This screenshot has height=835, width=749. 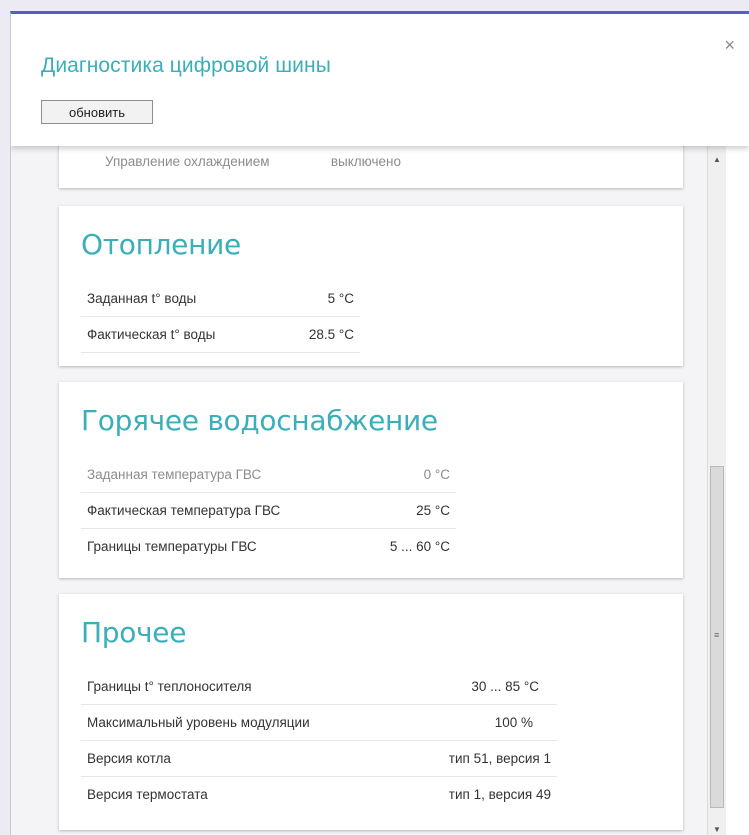 What do you see at coordinates (499, 794) in the screenshot?
I see `row-value: тип 1, версия 49` at bounding box center [499, 794].